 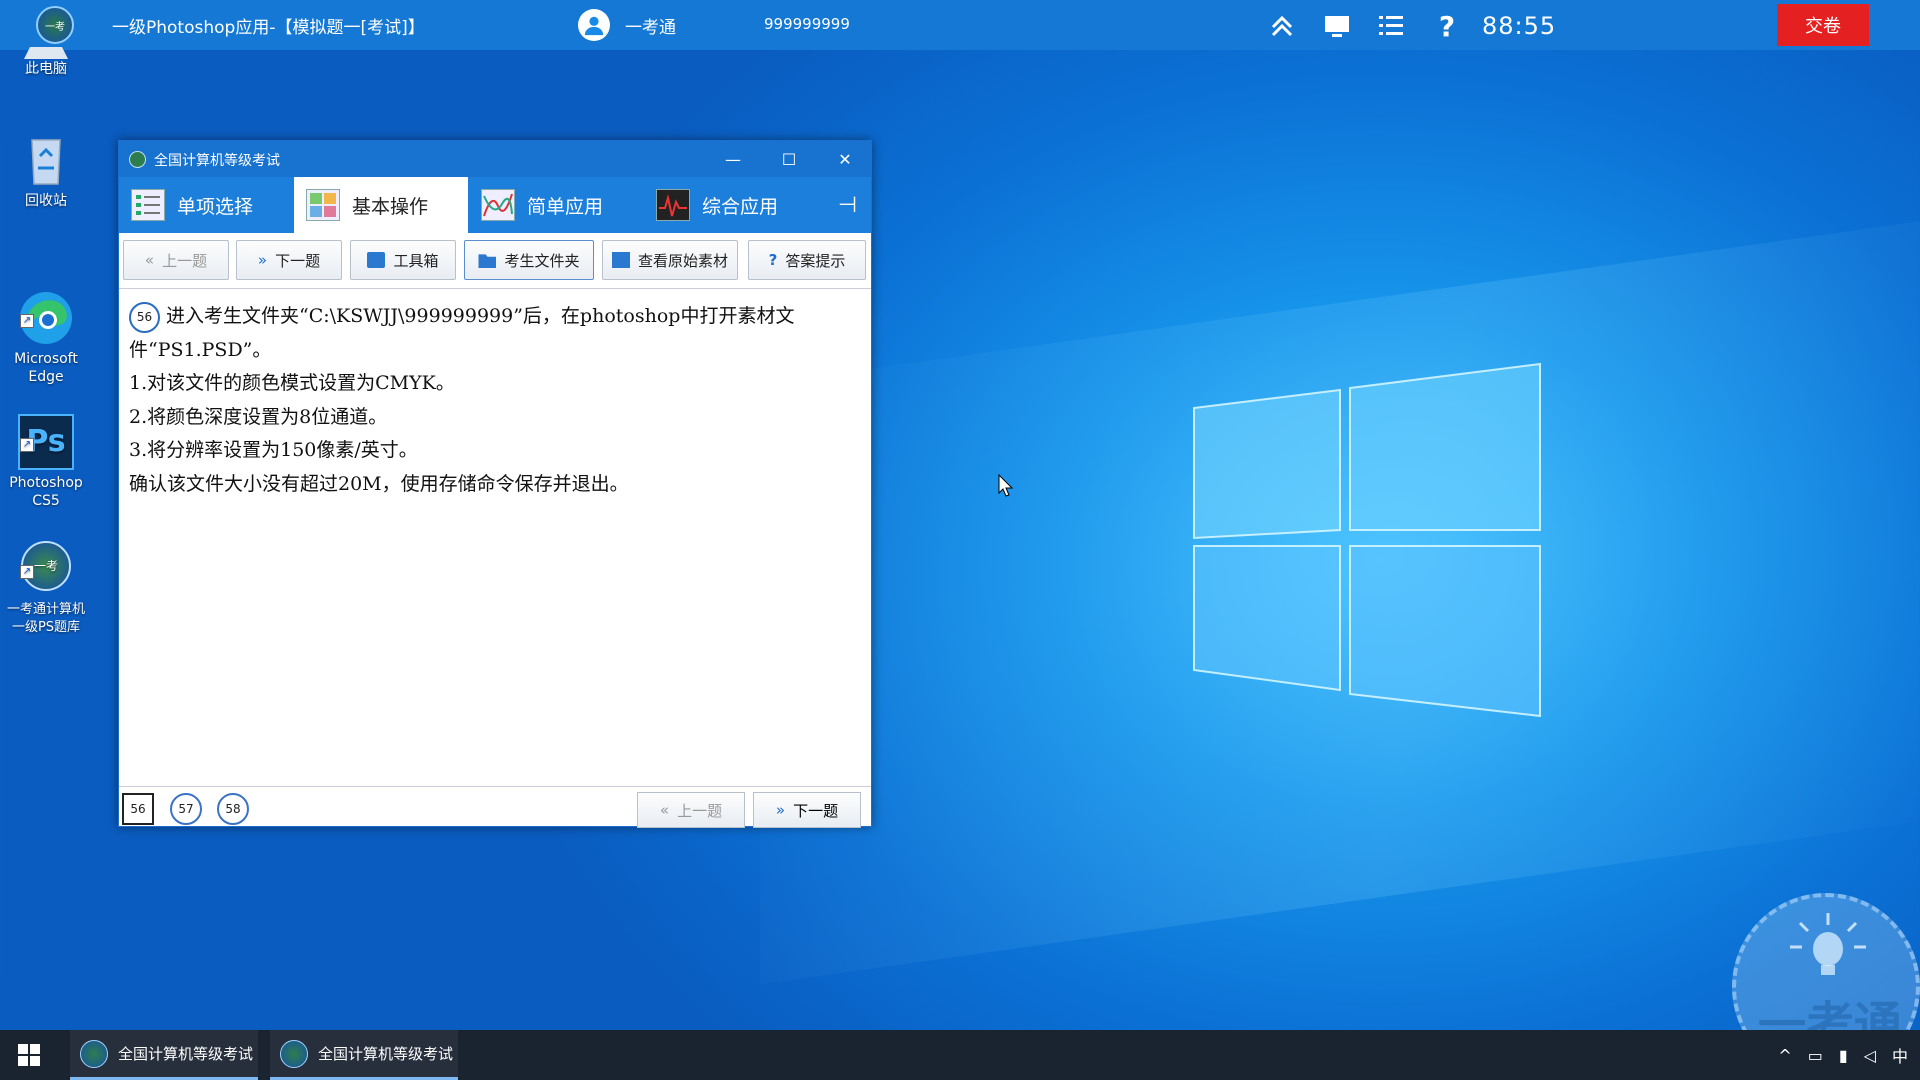 What do you see at coordinates (740, 206) in the screenshot?
I see `tab-label: 综合应用` at bounding box center [740, 206].